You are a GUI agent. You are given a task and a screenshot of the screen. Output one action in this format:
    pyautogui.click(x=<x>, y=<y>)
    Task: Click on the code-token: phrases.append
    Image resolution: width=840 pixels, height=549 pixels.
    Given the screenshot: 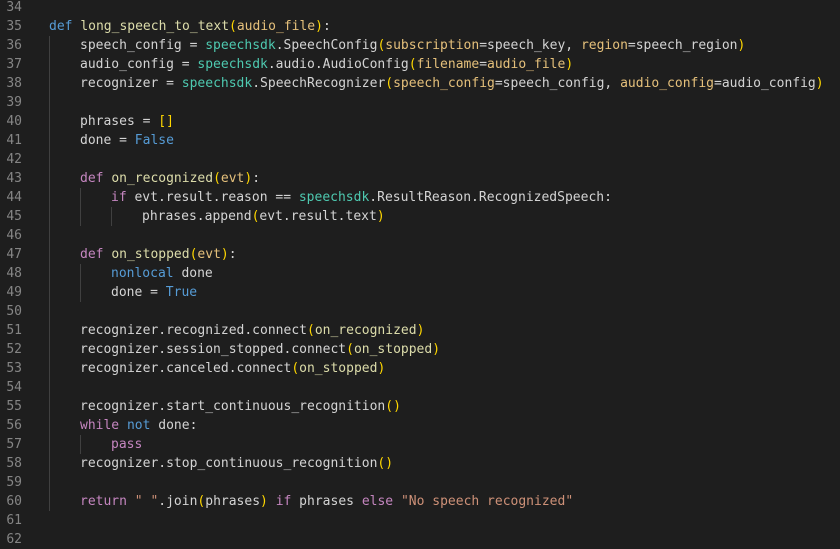 What is the action you would take?
    pyautogui.click(x=197, y=216)
    